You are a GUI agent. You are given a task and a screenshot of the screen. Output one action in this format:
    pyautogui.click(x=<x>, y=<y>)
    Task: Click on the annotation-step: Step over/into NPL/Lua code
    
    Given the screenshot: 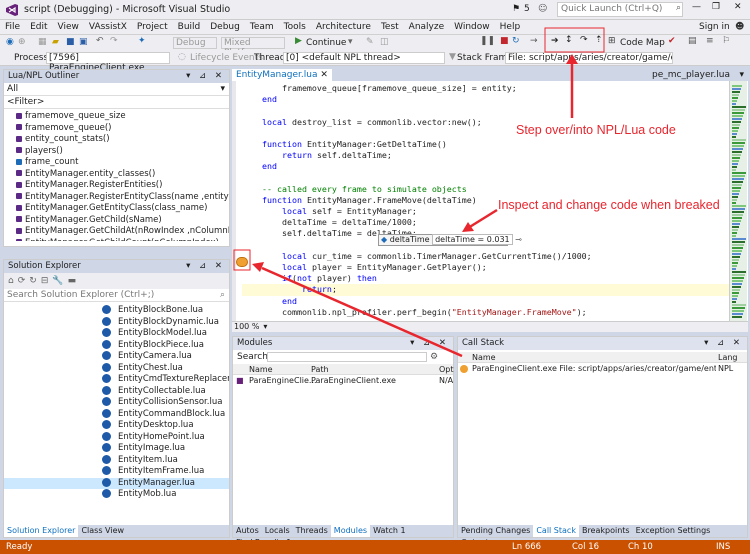 What is the action you would take?
    pyautogui.click(x=596, y=130)
    